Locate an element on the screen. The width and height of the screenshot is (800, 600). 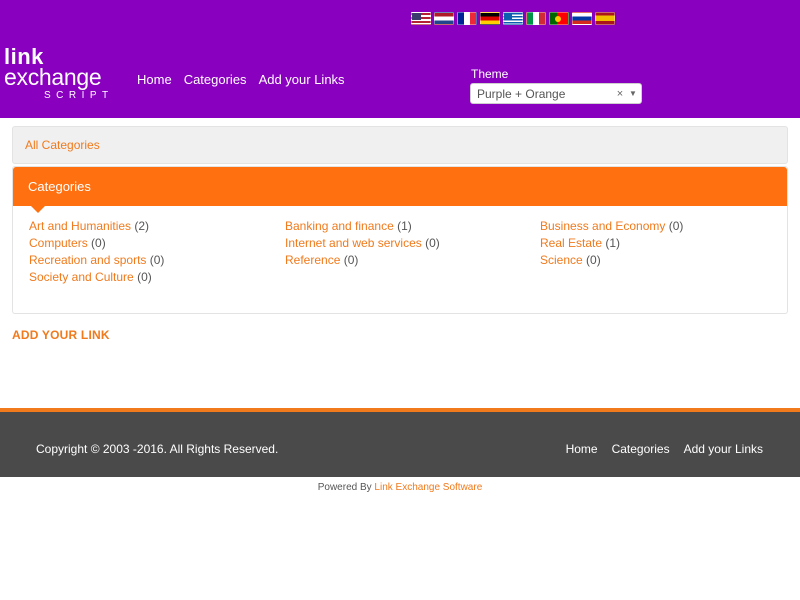
categories-panel-title: Categories is located at coordinates (400, 190).